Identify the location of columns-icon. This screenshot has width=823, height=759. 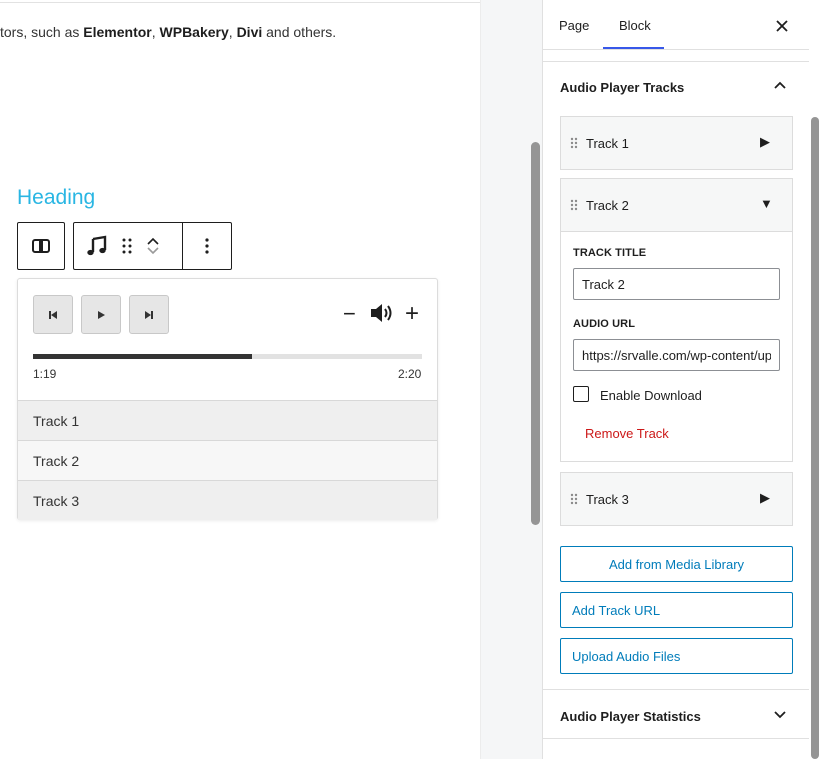
(41, 246).